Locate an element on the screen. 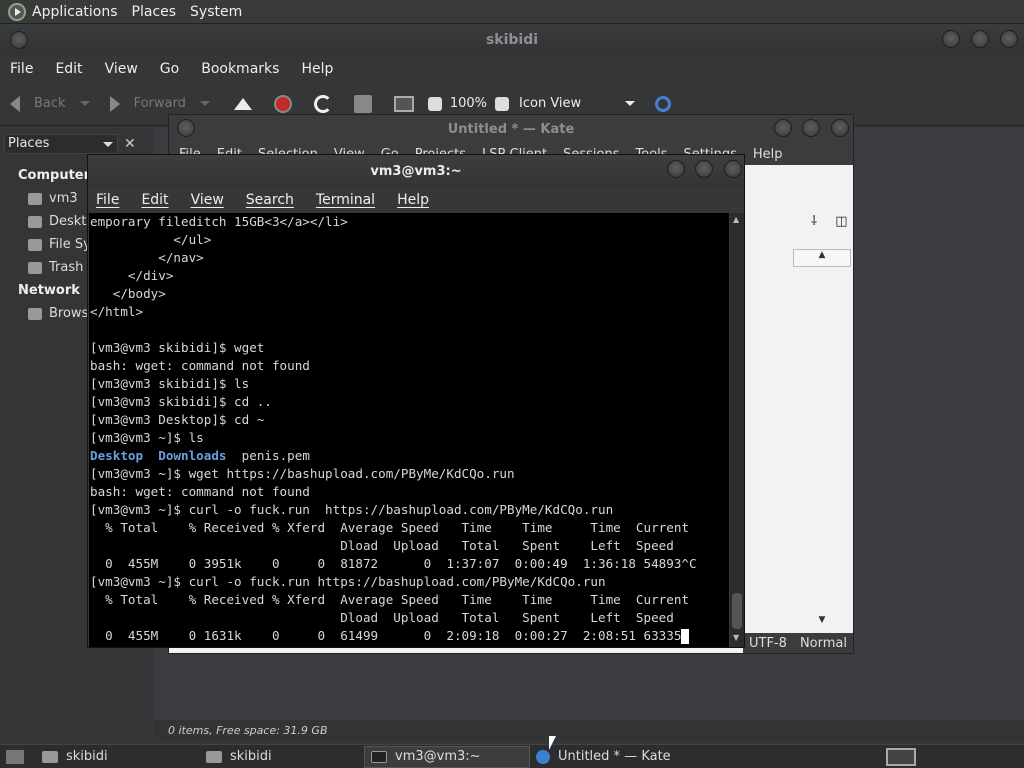  show-desktop-icon is located at coordinates (15, 756).